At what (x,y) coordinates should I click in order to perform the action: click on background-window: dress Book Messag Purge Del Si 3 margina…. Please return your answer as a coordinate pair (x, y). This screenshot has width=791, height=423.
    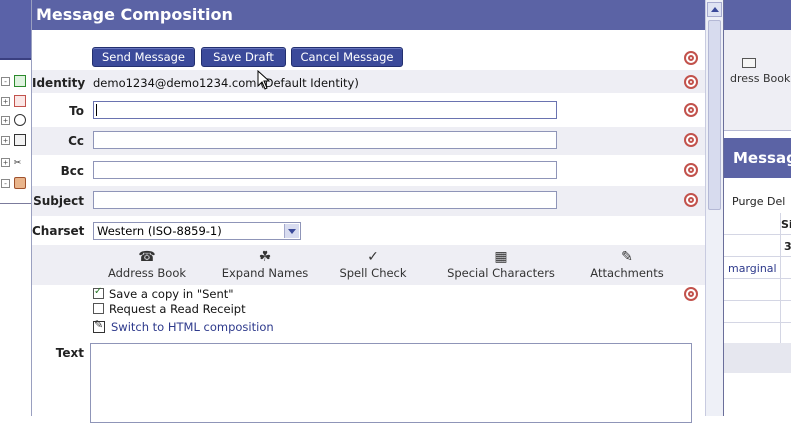
    Looking at the image, I should click on (757, 208).